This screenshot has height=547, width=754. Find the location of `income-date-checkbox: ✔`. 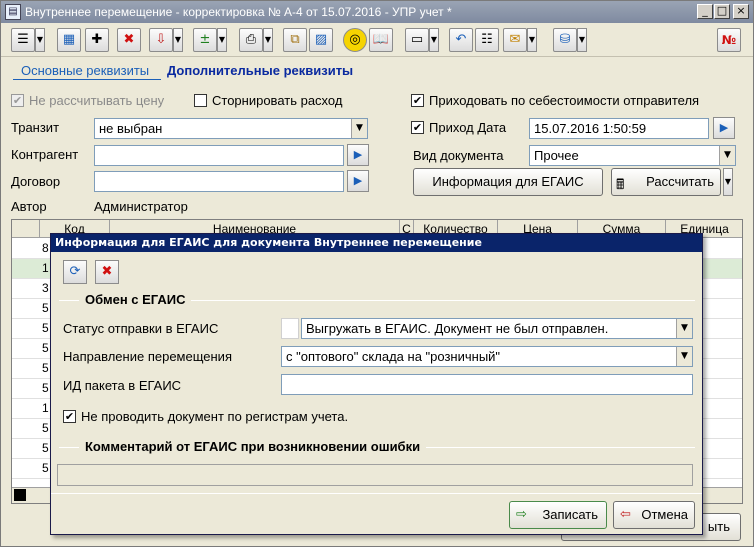

income-date-checkbox: ✔ is located at coordinates (417, 127).